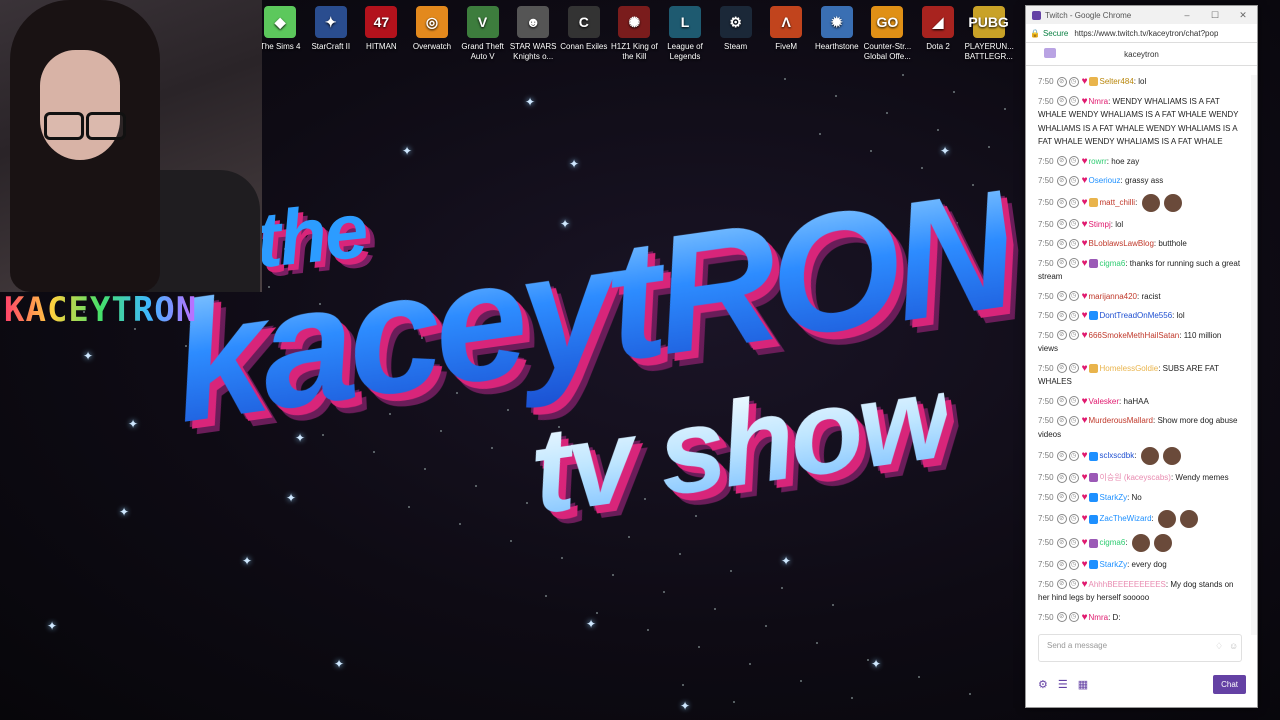 The image size is (1280, 720). Describe the element at coordinates (1043, 684) in the screenshot. I see `settings-gear-icon: ⚙` at that location.